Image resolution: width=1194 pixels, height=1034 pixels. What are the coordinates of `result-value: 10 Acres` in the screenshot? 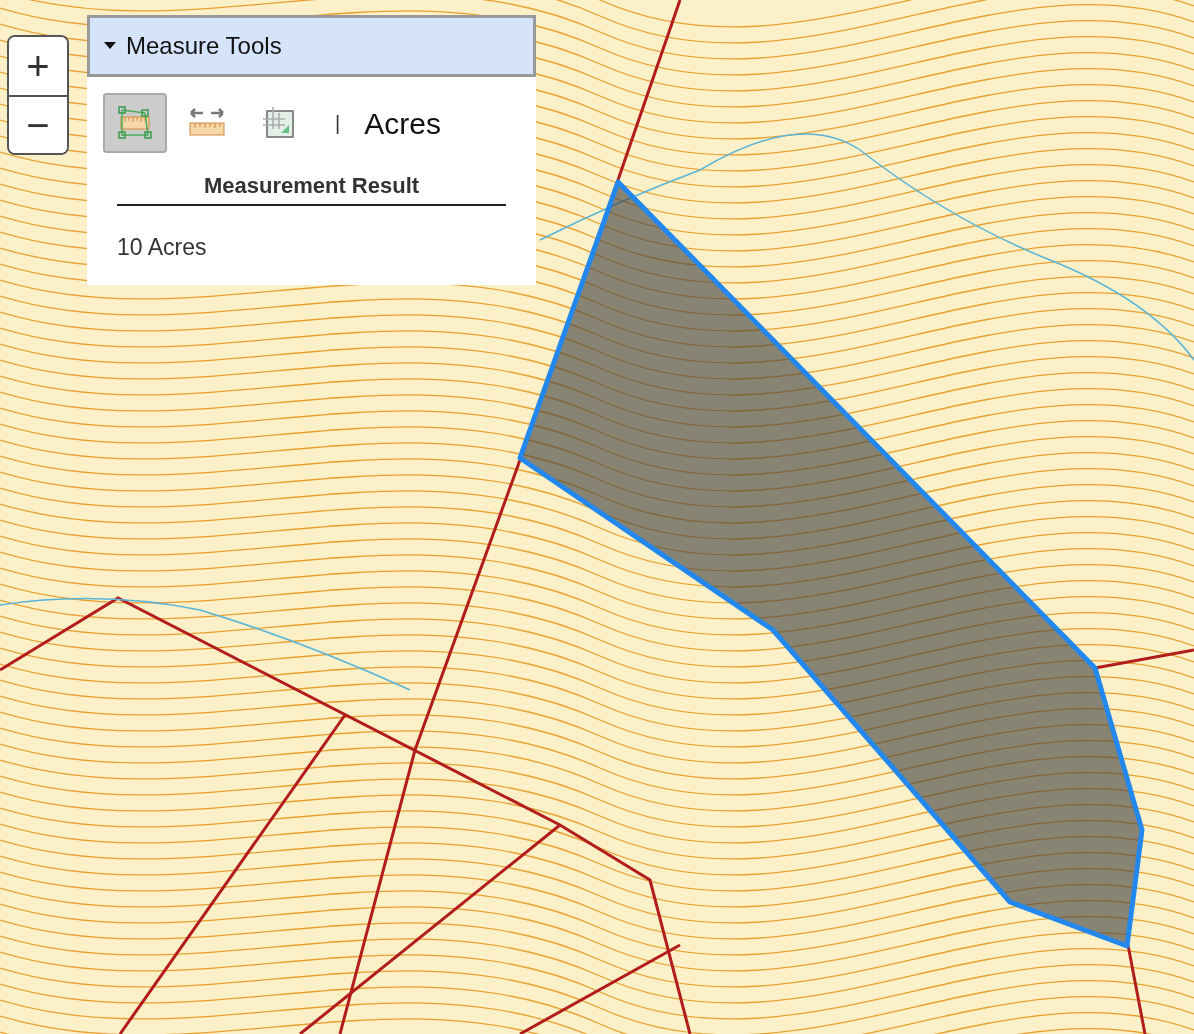 It's located at (162, 247).